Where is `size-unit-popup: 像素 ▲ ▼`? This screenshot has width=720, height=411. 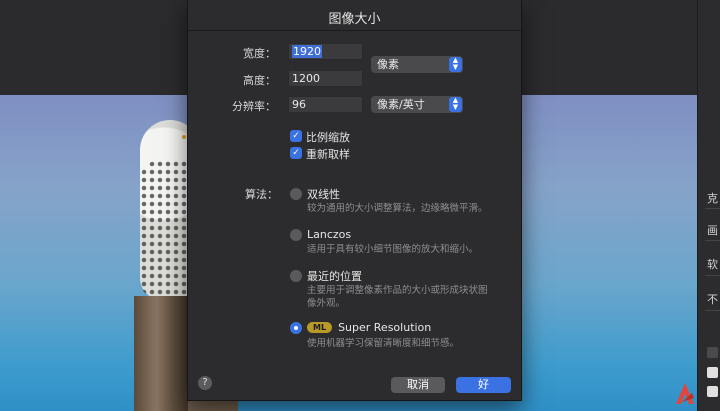 size-unit-popup: 像素 ▲ ▼ is located at coordinates (417, 64).